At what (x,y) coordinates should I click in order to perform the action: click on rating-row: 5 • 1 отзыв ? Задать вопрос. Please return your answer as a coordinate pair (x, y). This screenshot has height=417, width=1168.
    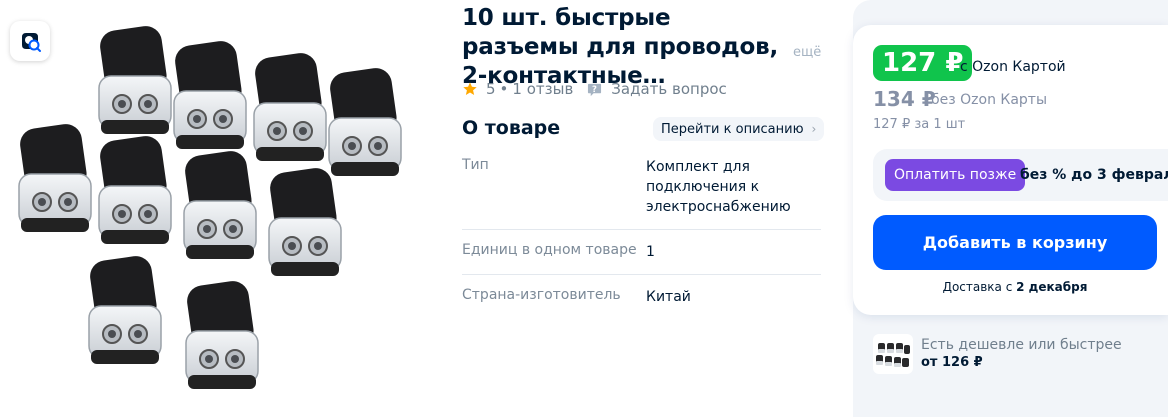
    Looking at the image, I should click on (594, 89).